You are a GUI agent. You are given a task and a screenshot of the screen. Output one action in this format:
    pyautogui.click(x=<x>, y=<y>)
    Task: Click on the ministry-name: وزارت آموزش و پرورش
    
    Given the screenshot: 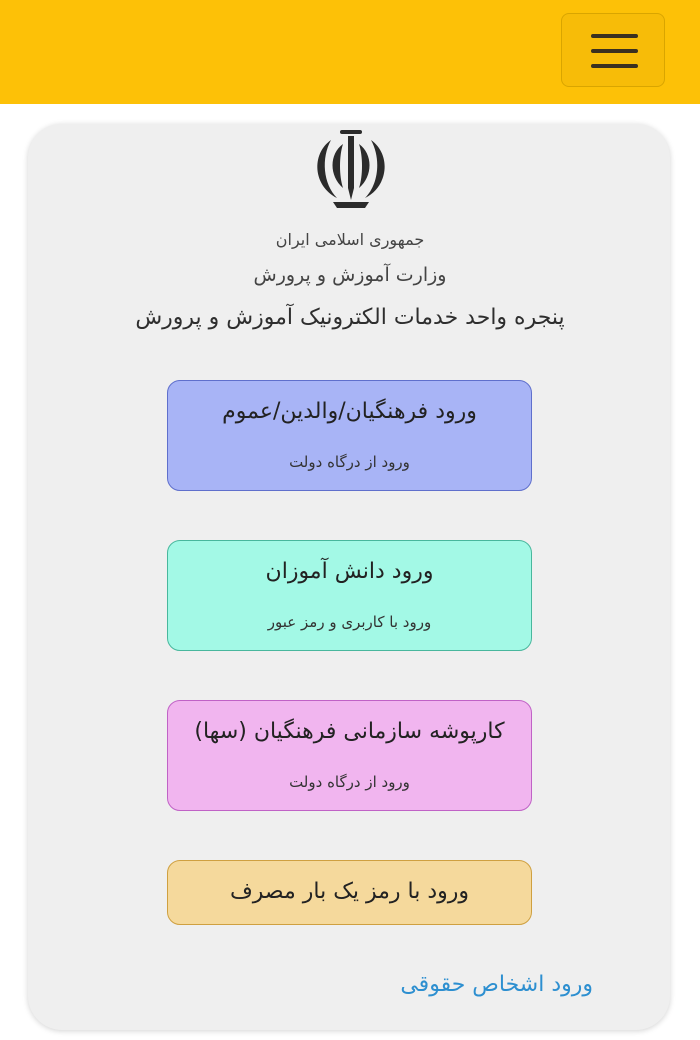 What is the action you would take?
    pyautogui.click(x=350, y=275)
    